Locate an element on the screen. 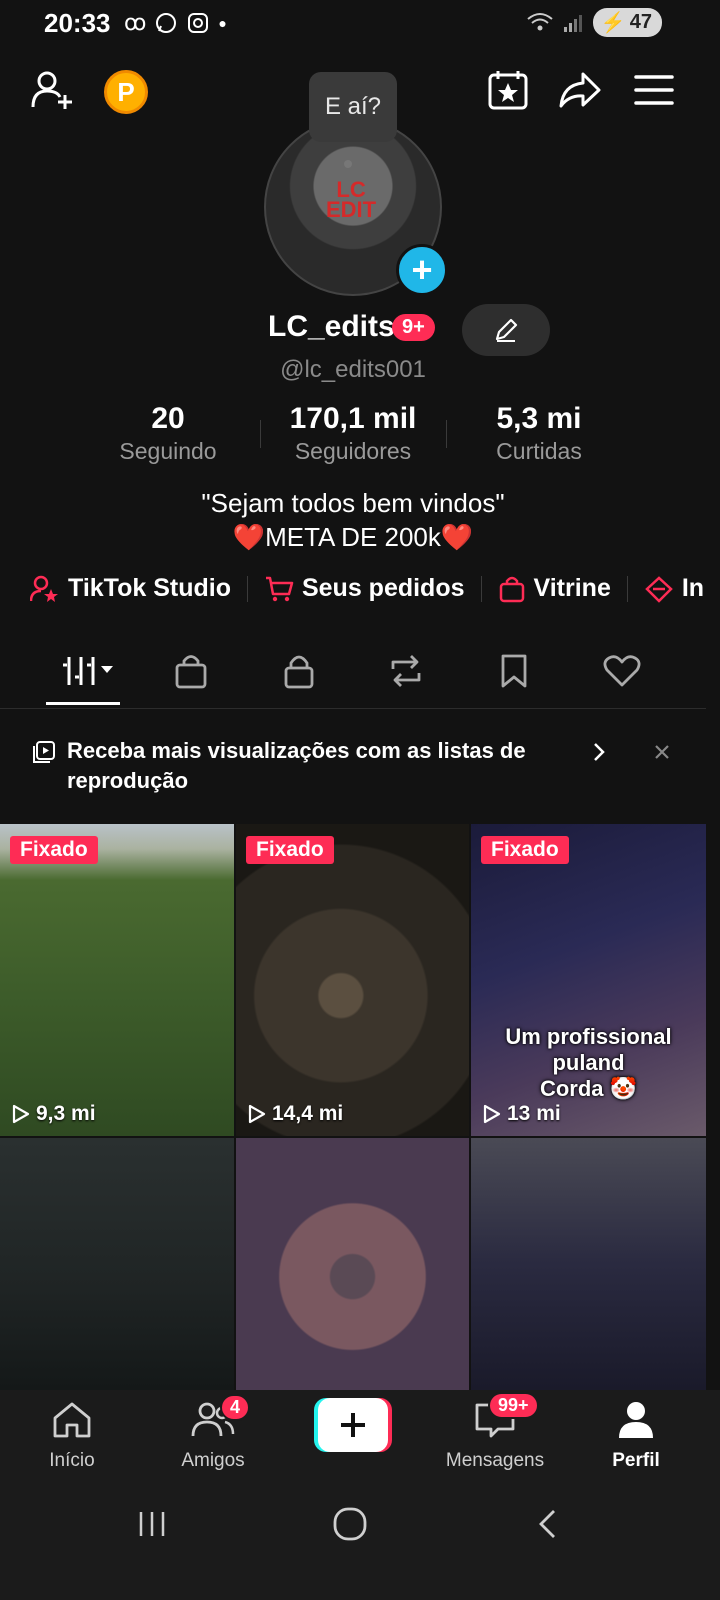  add-avatar-button: + is located at coordinates (422, 270).